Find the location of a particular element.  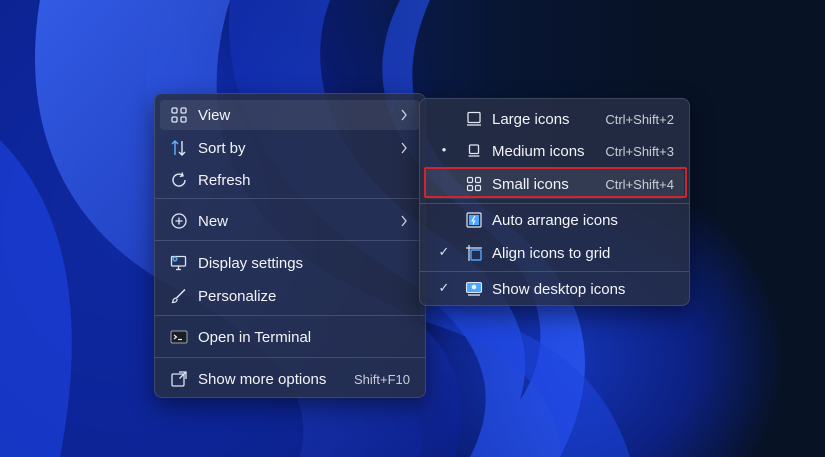

menu-item-label: View is located at coordinates (214, 115).